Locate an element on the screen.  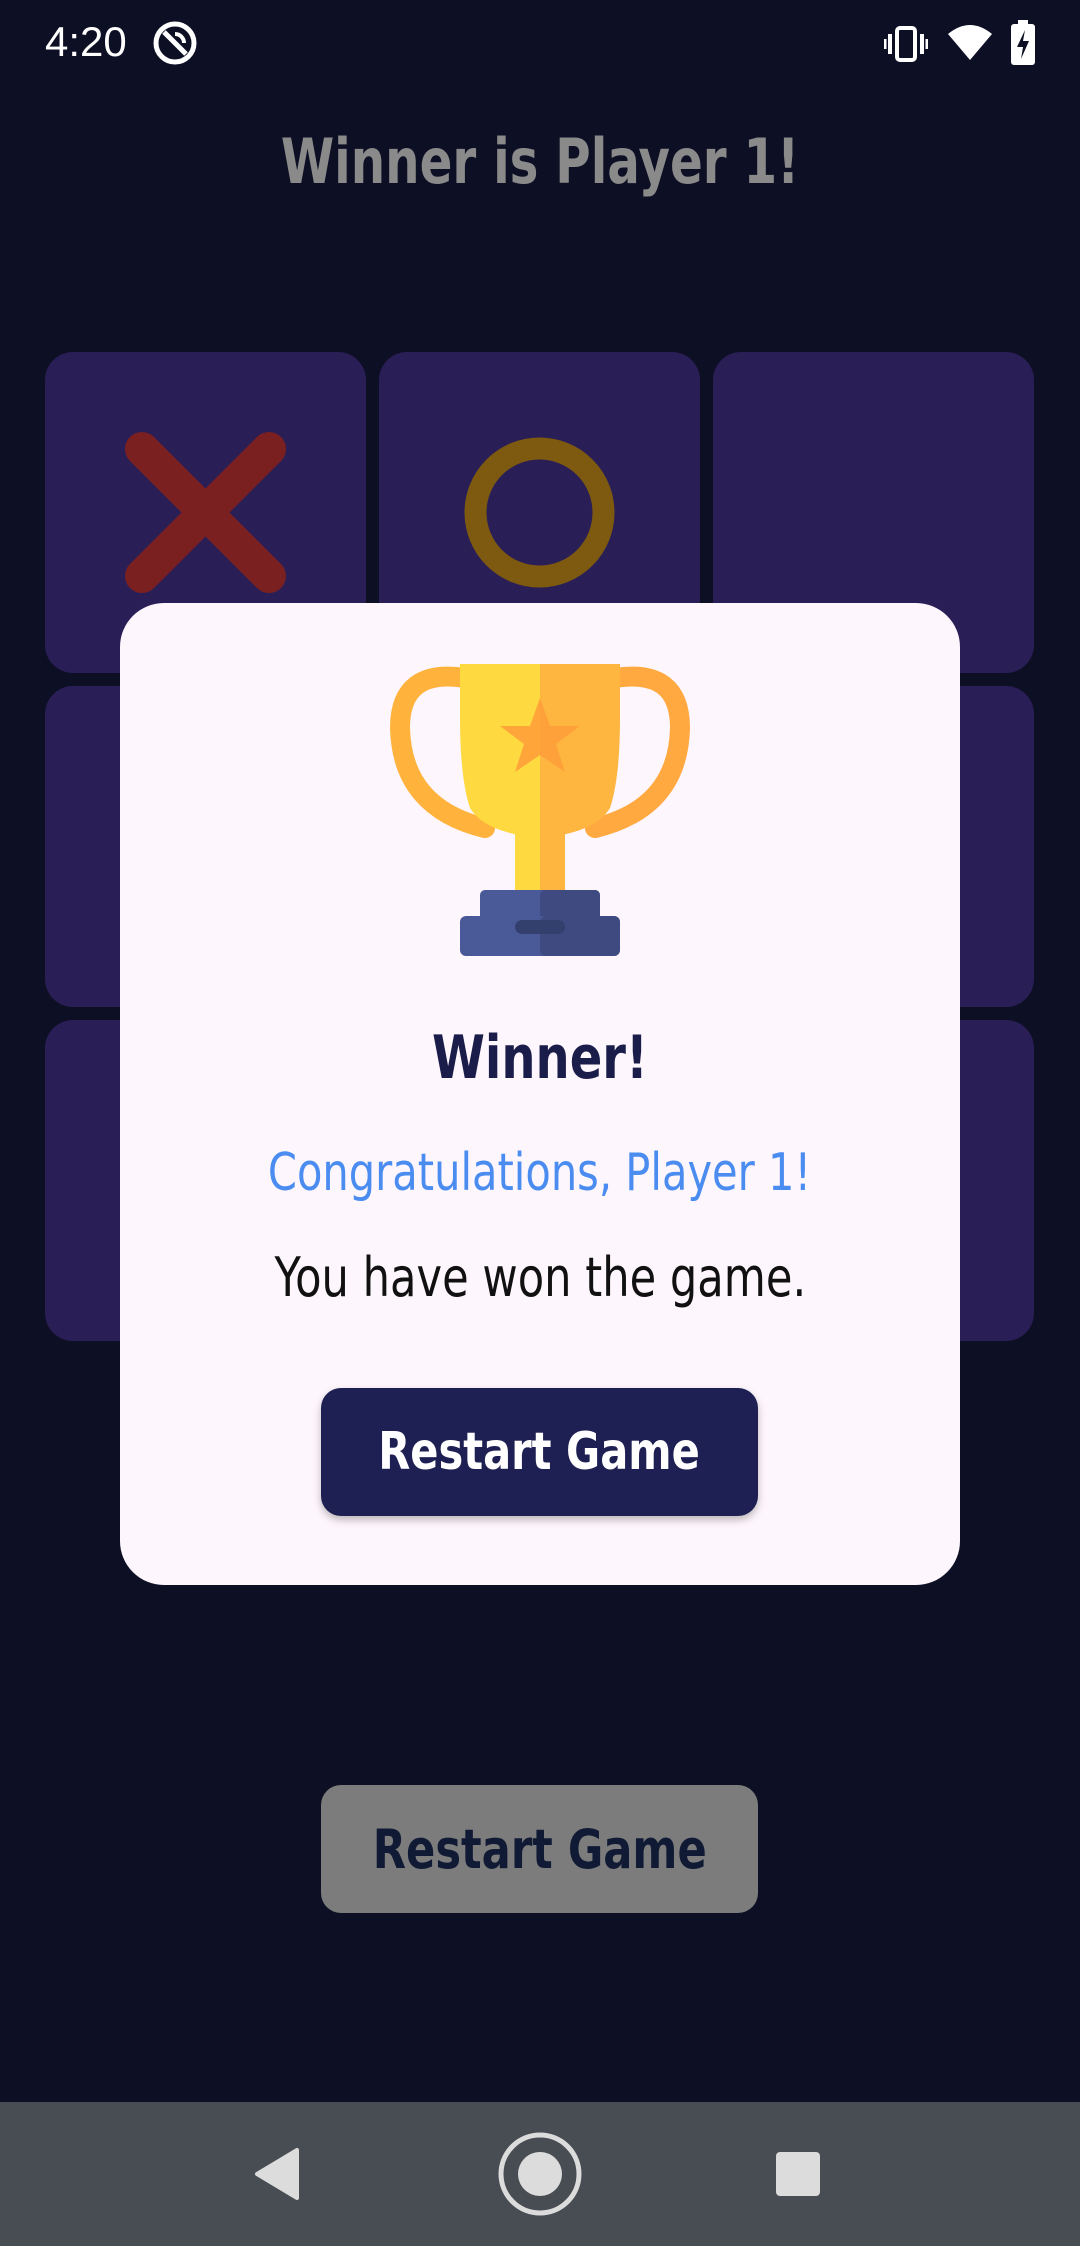
restart-game-button: Restart Game is located at coordinates (539, 1849).